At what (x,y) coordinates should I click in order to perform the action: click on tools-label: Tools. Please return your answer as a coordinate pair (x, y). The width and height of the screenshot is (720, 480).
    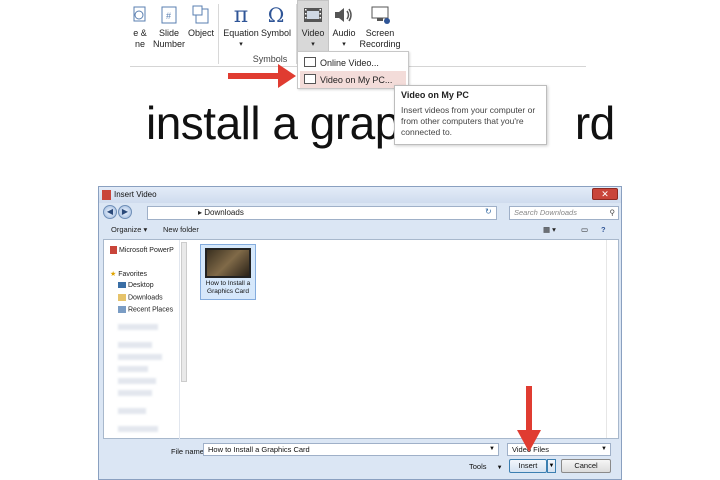
    Looking at the image, I should click on (478, 466).